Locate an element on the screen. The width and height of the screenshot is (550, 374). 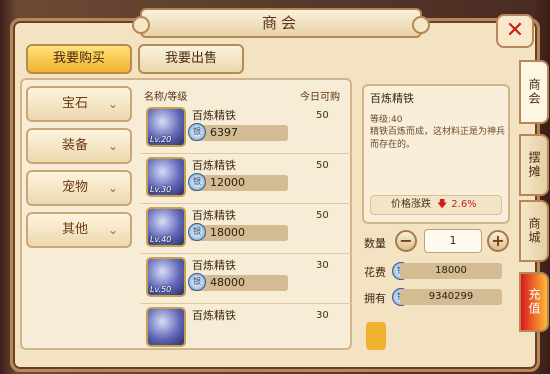
category-label: 宠物 is located at coordinates (75, 187).